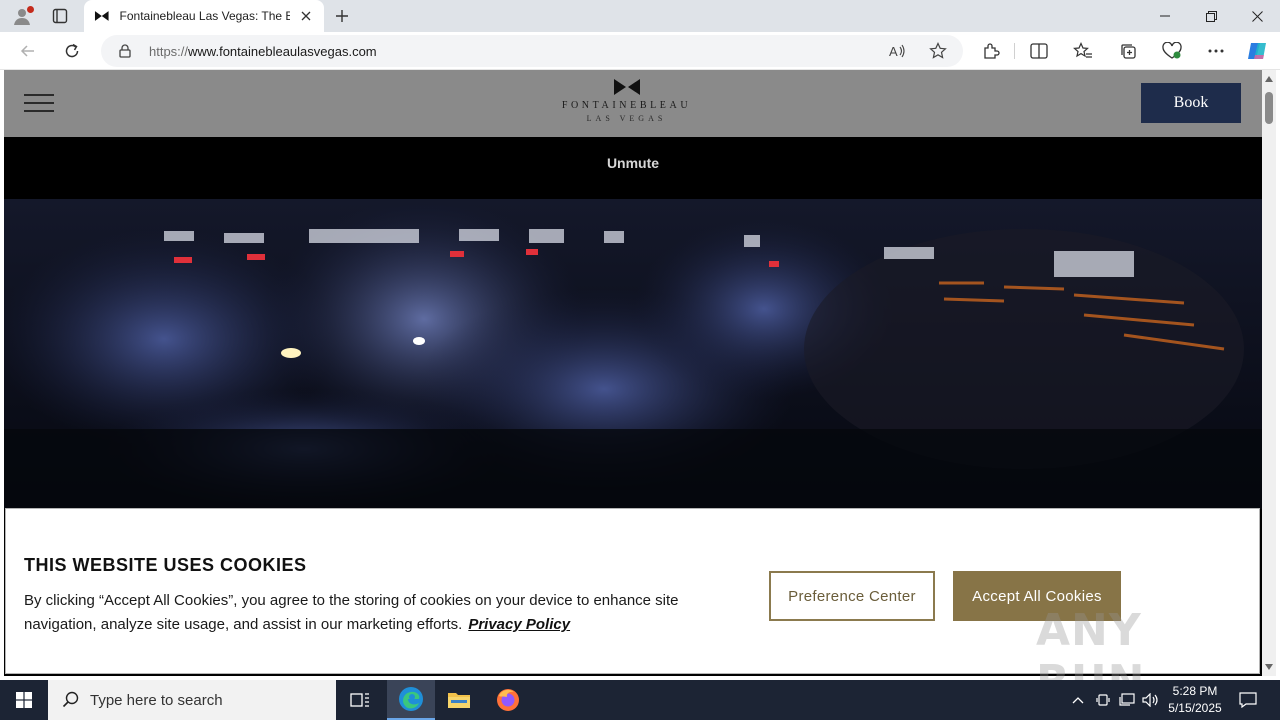 The image size is (1280, 720). Describe the element at coordinates (1257, 16) in the screenshot. I see `close-window-icon` at that location.